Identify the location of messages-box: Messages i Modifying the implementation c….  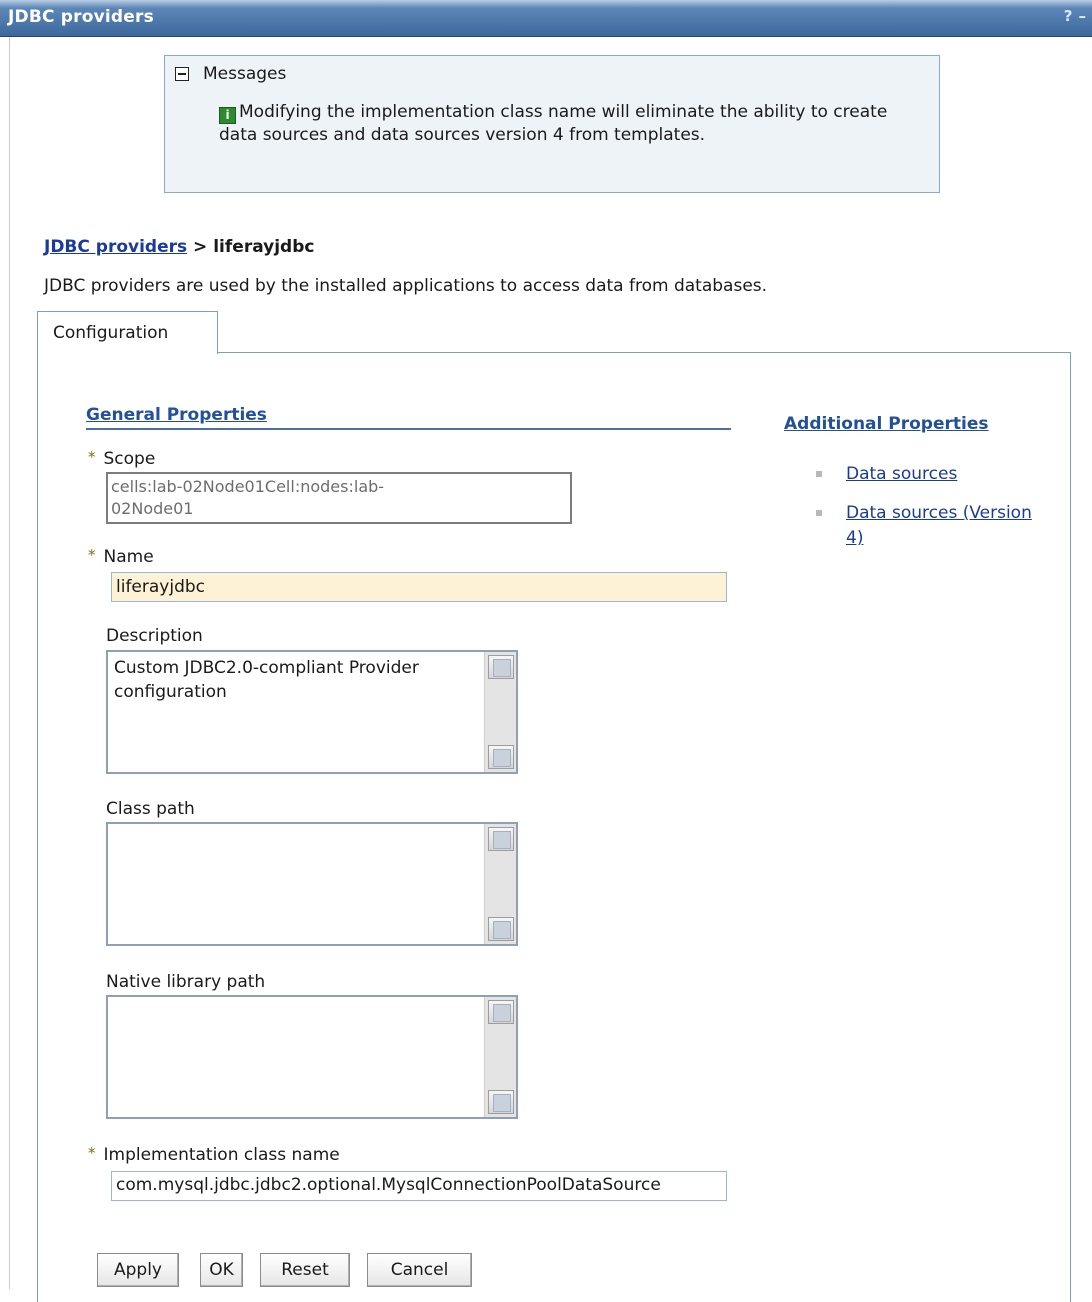
(552, 124).